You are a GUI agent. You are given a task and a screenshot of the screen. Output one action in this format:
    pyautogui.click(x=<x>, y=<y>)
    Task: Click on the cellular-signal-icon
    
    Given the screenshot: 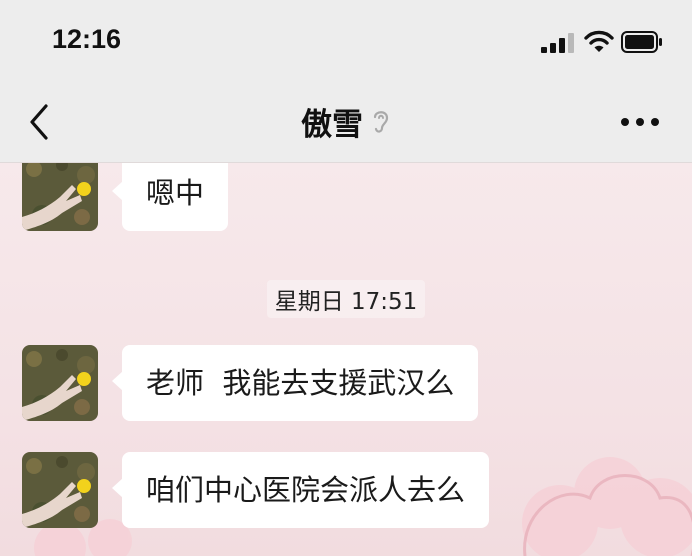 What is the action you would take?
    pyautogui.click(x=557, y=43)
    